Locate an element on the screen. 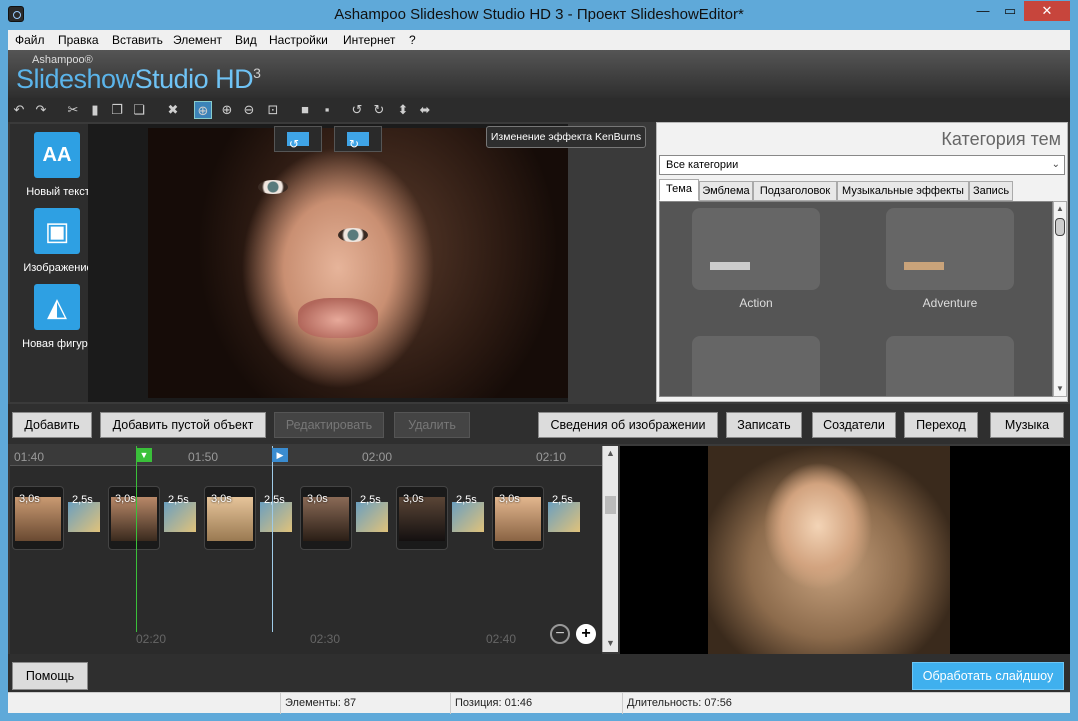  preview-photo is located at coordinates (358, 263).